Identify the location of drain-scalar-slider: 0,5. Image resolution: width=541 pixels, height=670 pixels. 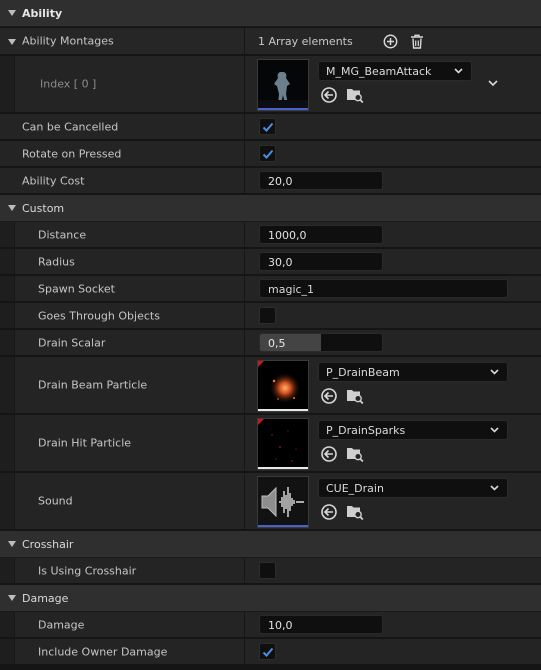
(321, 342).